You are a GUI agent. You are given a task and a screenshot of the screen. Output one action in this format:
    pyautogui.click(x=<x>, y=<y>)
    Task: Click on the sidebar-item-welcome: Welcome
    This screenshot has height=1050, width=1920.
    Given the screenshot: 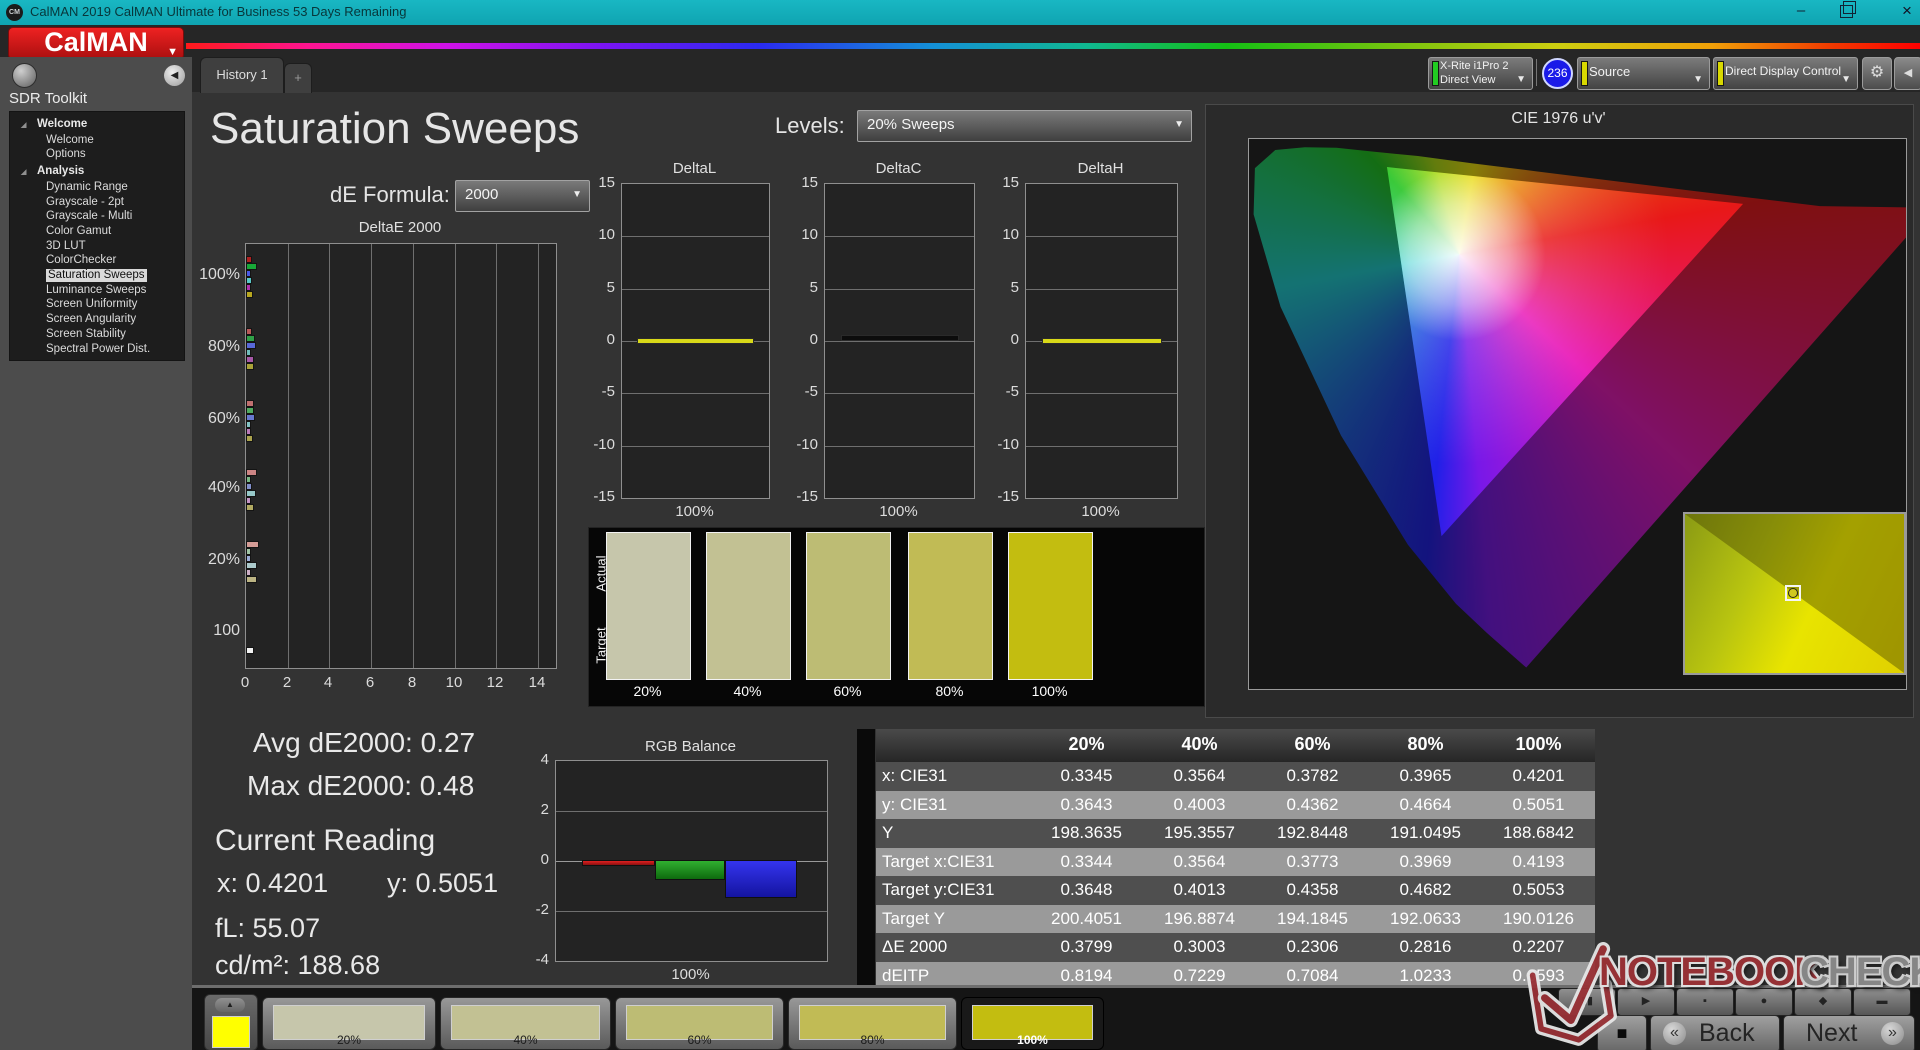 What is the action you would take?
    pyautogui.click(x=70, y=140)
    